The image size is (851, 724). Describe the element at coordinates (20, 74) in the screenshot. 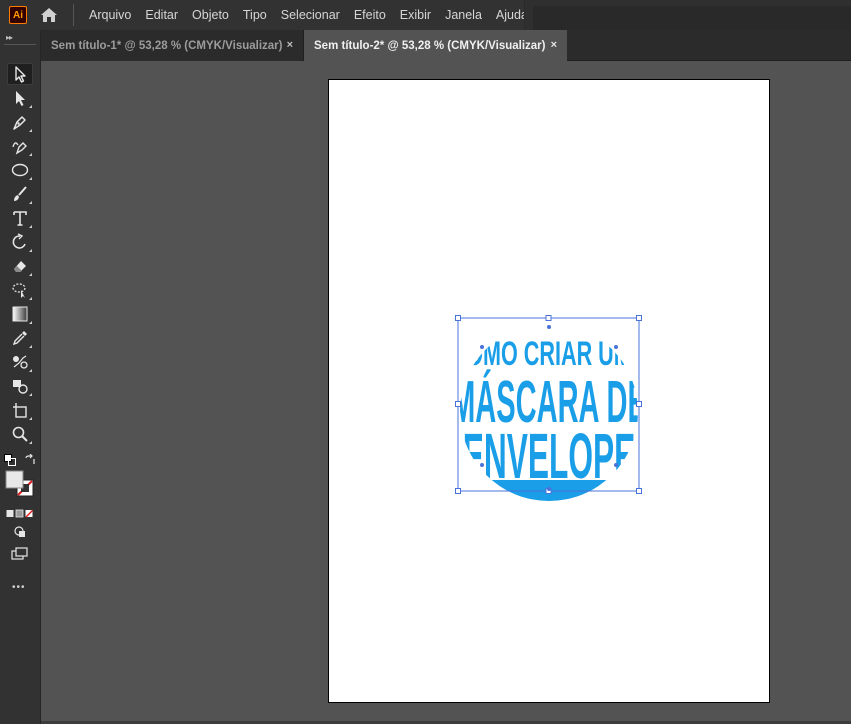

I see `selection-tool-icon` at that location.